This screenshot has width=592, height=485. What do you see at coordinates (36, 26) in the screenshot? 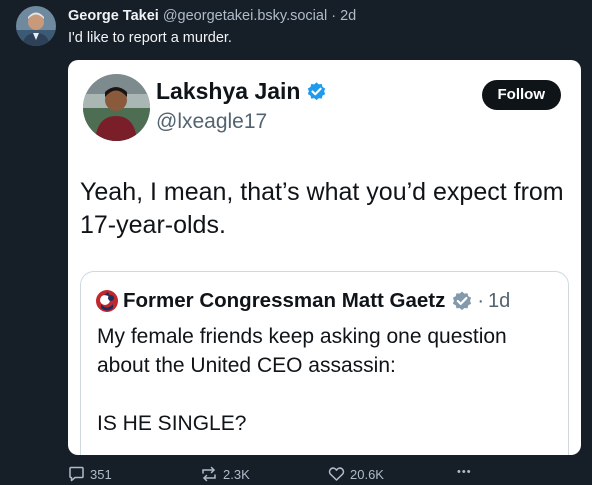
I see `author-avatar` at bounding box center [36, 26].